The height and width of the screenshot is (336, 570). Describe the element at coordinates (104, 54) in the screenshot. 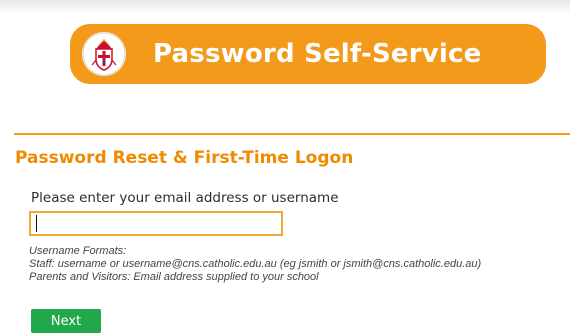

I see `diocese-crest-icon` at that location.